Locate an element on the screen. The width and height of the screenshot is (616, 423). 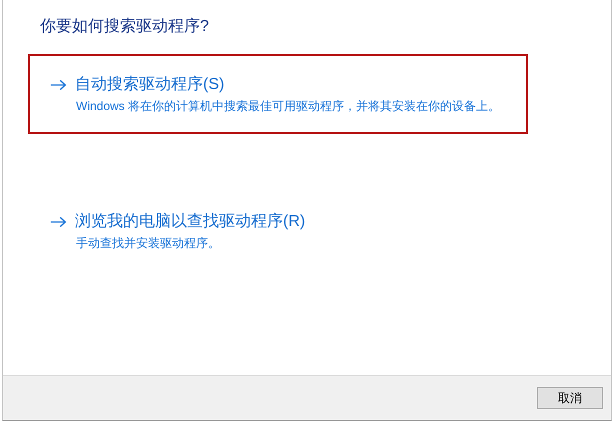
option-title: 浏览我的电脑以查找驱动程序(R) is located at coordinates (190, 222).